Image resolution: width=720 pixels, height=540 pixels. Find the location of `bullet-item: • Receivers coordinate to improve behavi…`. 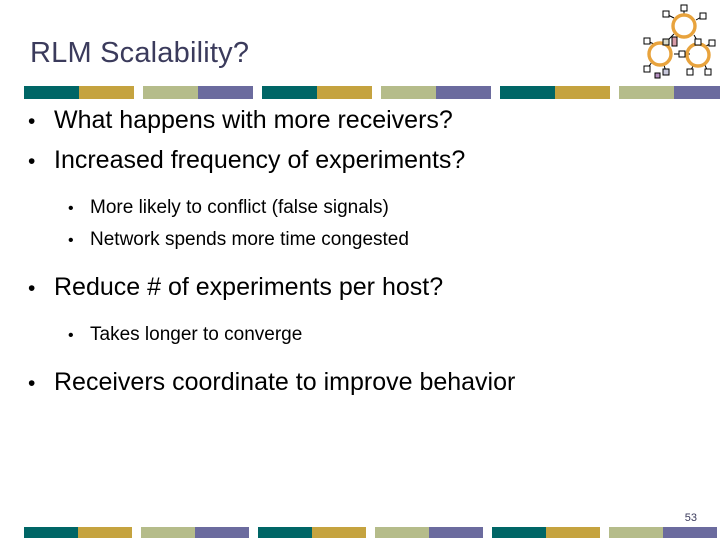

bullet-item: • Receivers coordinate to improve behavi… is located at coordinates (362, 383).